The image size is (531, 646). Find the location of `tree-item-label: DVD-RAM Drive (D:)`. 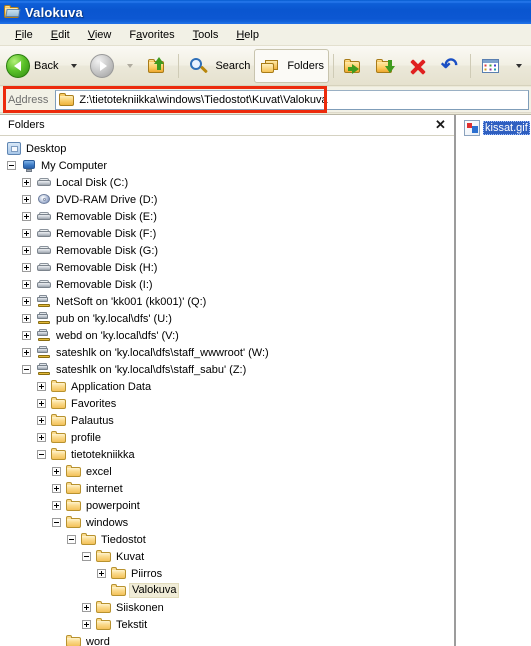

tree-item-label: DVD-RAM Drive (D:) is located at coordinates (107, 200).